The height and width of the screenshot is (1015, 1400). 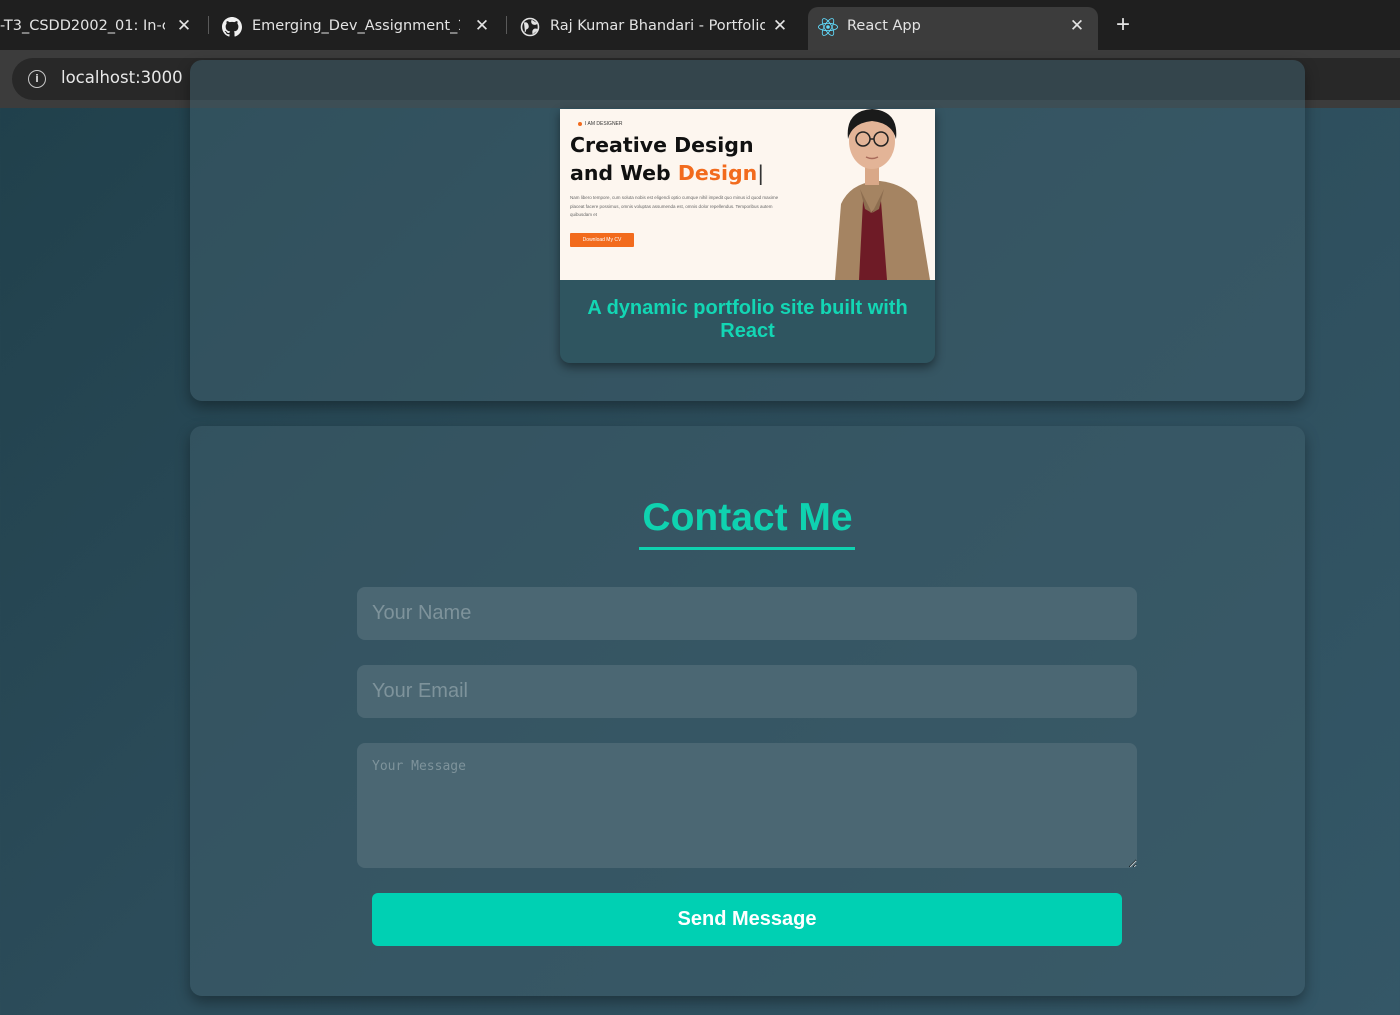 What do you see at coordinates (747, 613) in the screenshot?
I see `name-input` at bounding box center [747, 613].